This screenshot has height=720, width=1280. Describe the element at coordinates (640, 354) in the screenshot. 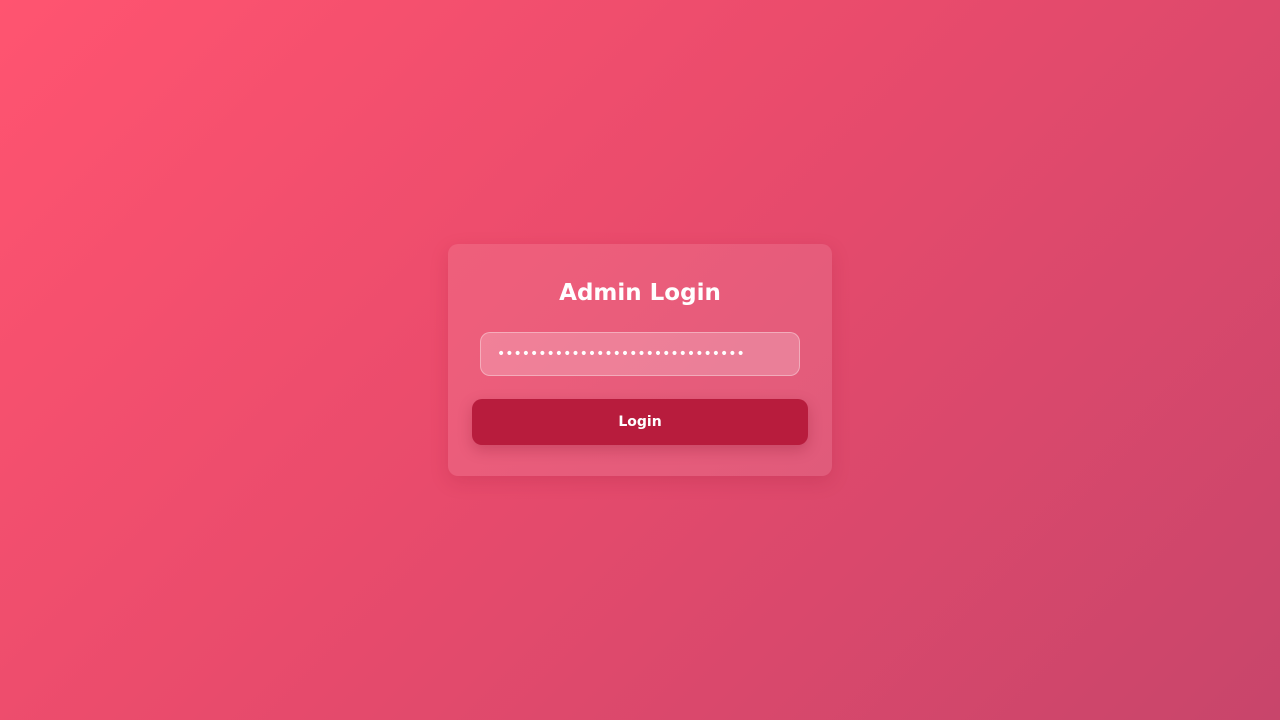

I see `password-input` at that location.